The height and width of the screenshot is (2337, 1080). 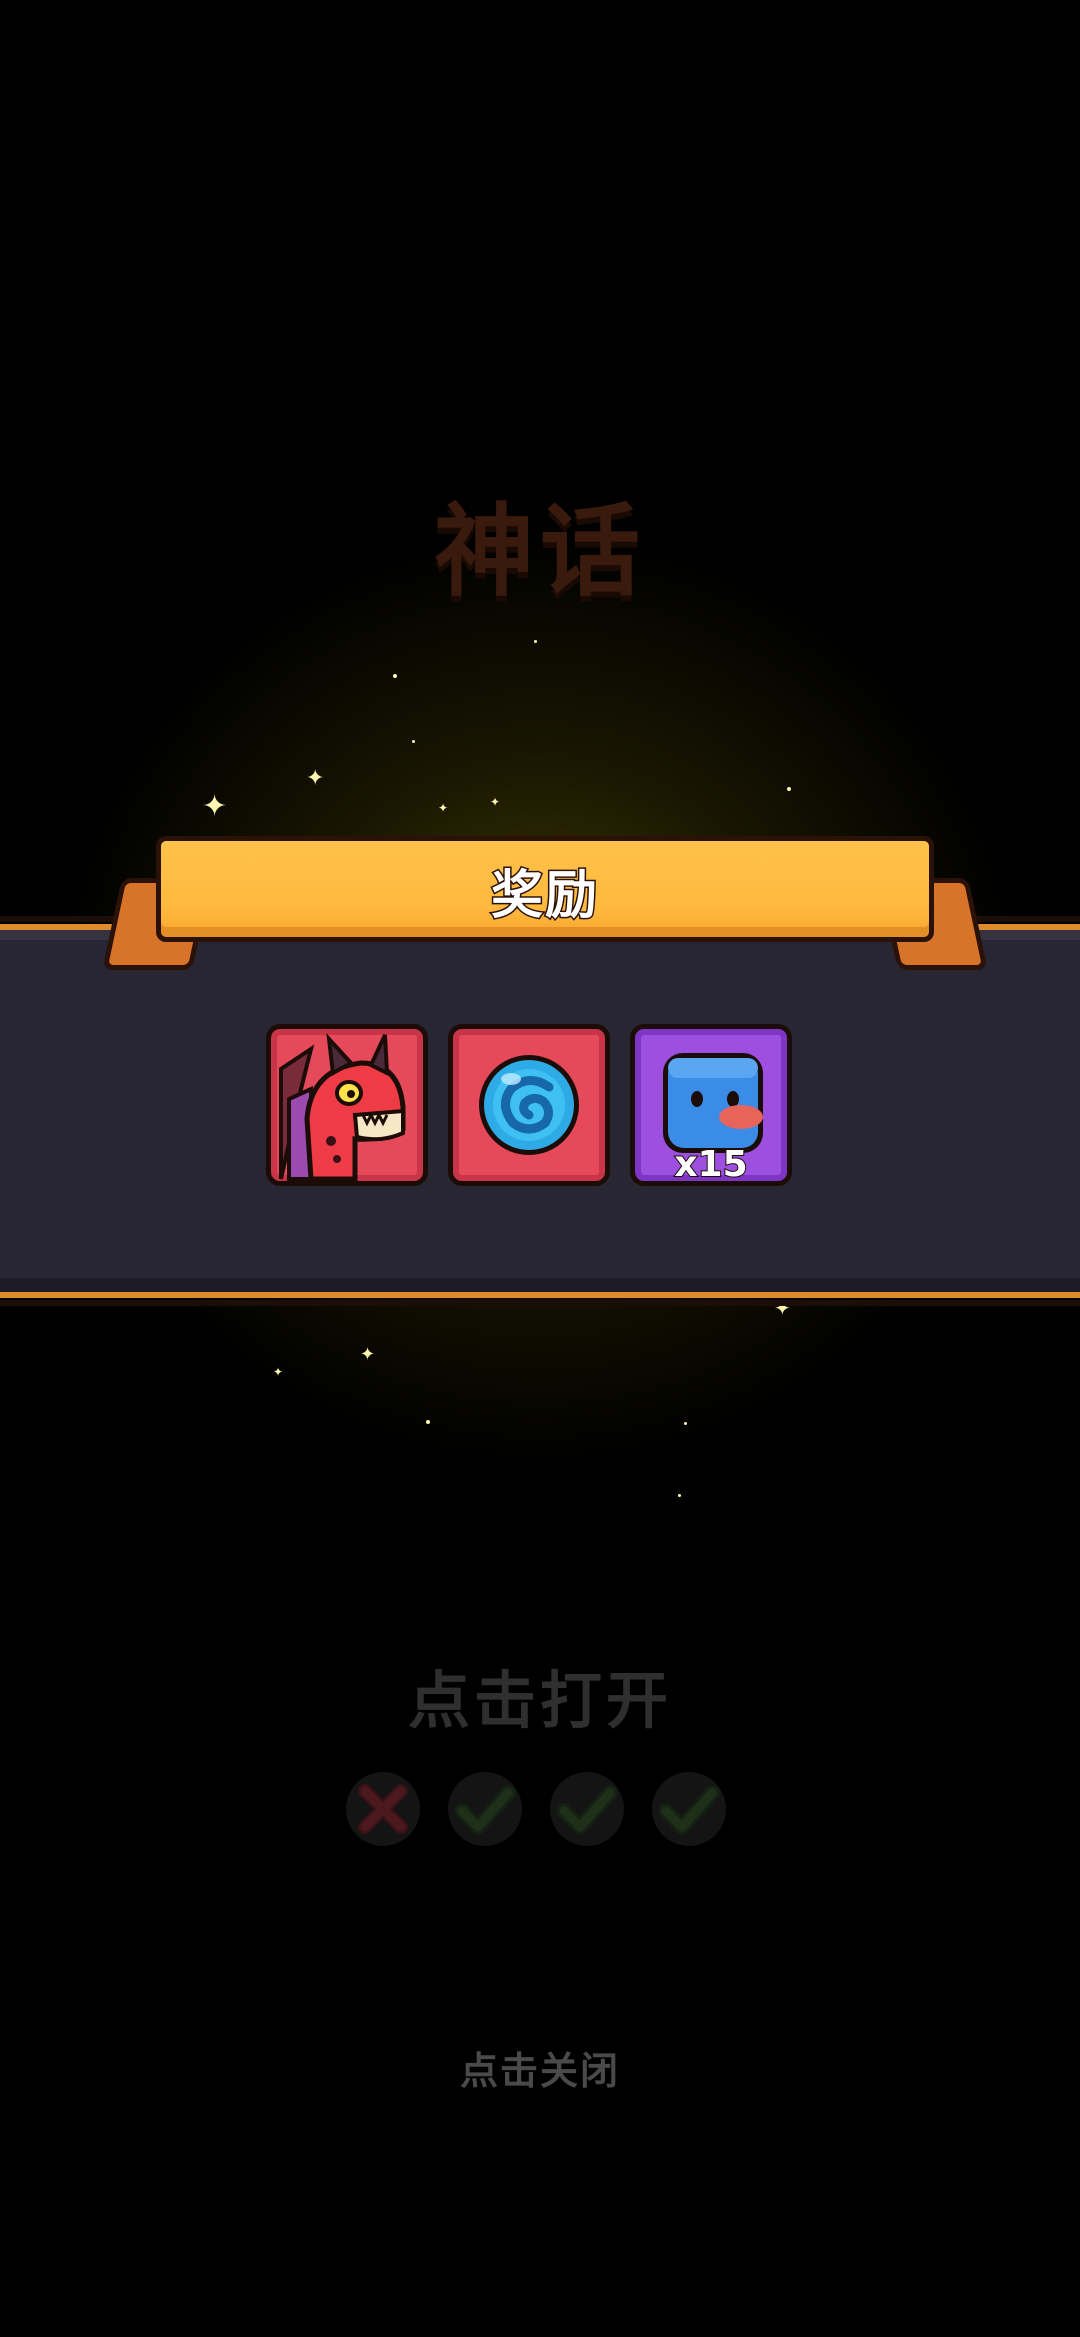 I want to click on rarity-title: 神话, so click(x=540, y=551).